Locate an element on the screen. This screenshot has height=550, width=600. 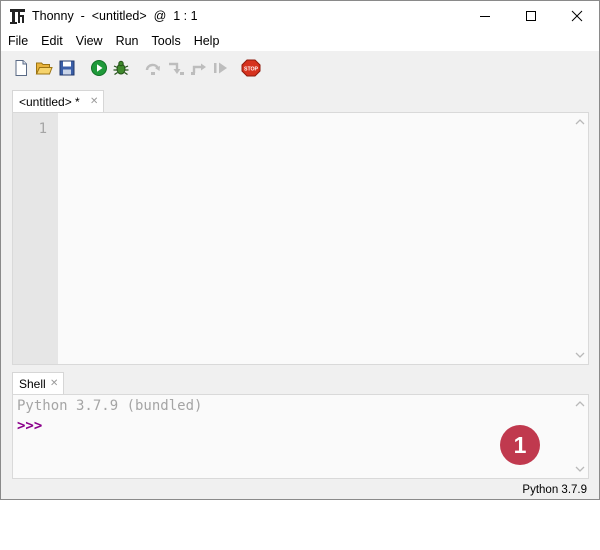
minimize-icon is located at coordinates (485, 16).